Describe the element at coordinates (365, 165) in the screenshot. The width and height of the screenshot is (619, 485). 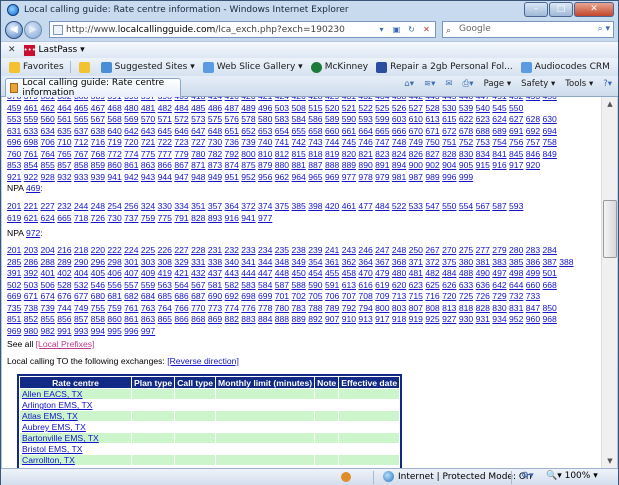
I see `prefix-link: 890` at that location.